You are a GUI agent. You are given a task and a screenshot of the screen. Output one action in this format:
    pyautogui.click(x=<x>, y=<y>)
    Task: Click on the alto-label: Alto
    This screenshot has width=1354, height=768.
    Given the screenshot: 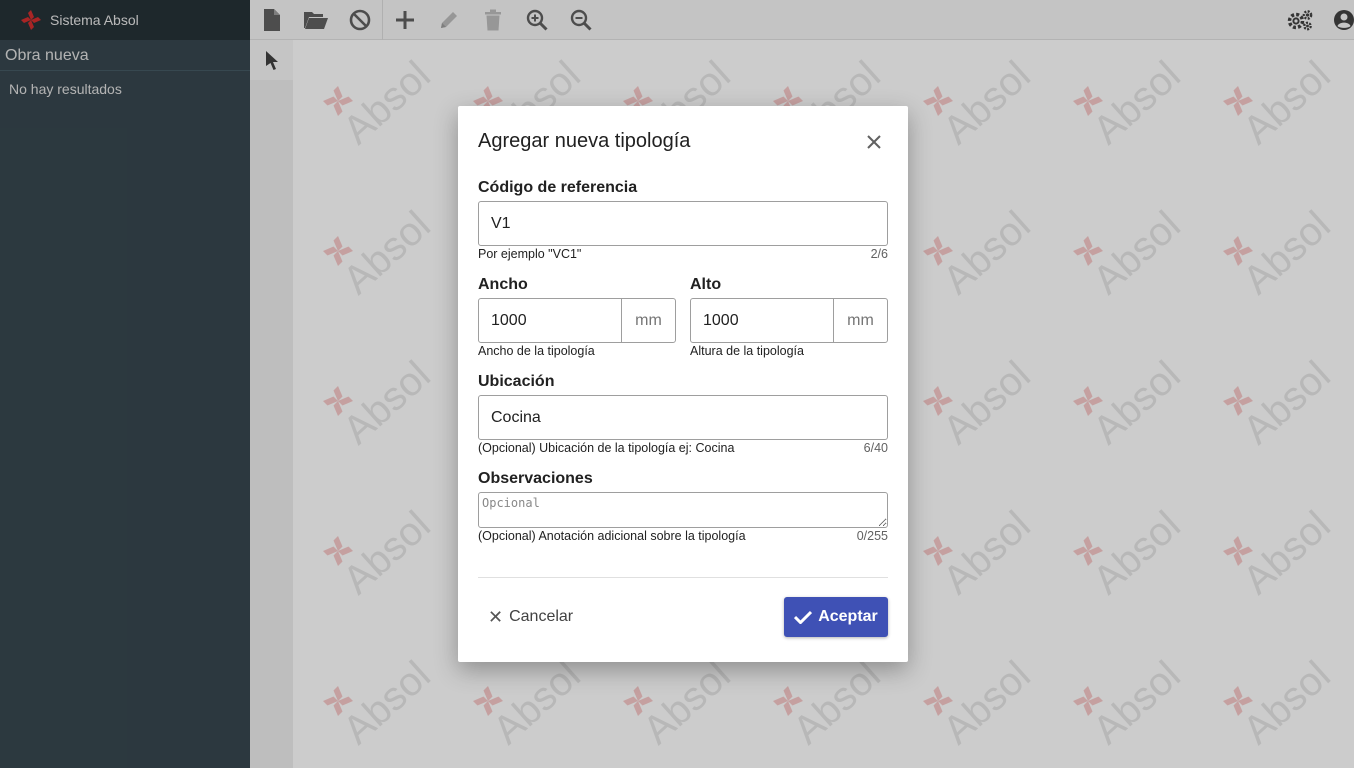 What is the action you would take?
    pyautogui.click(x=706, y=284)
    